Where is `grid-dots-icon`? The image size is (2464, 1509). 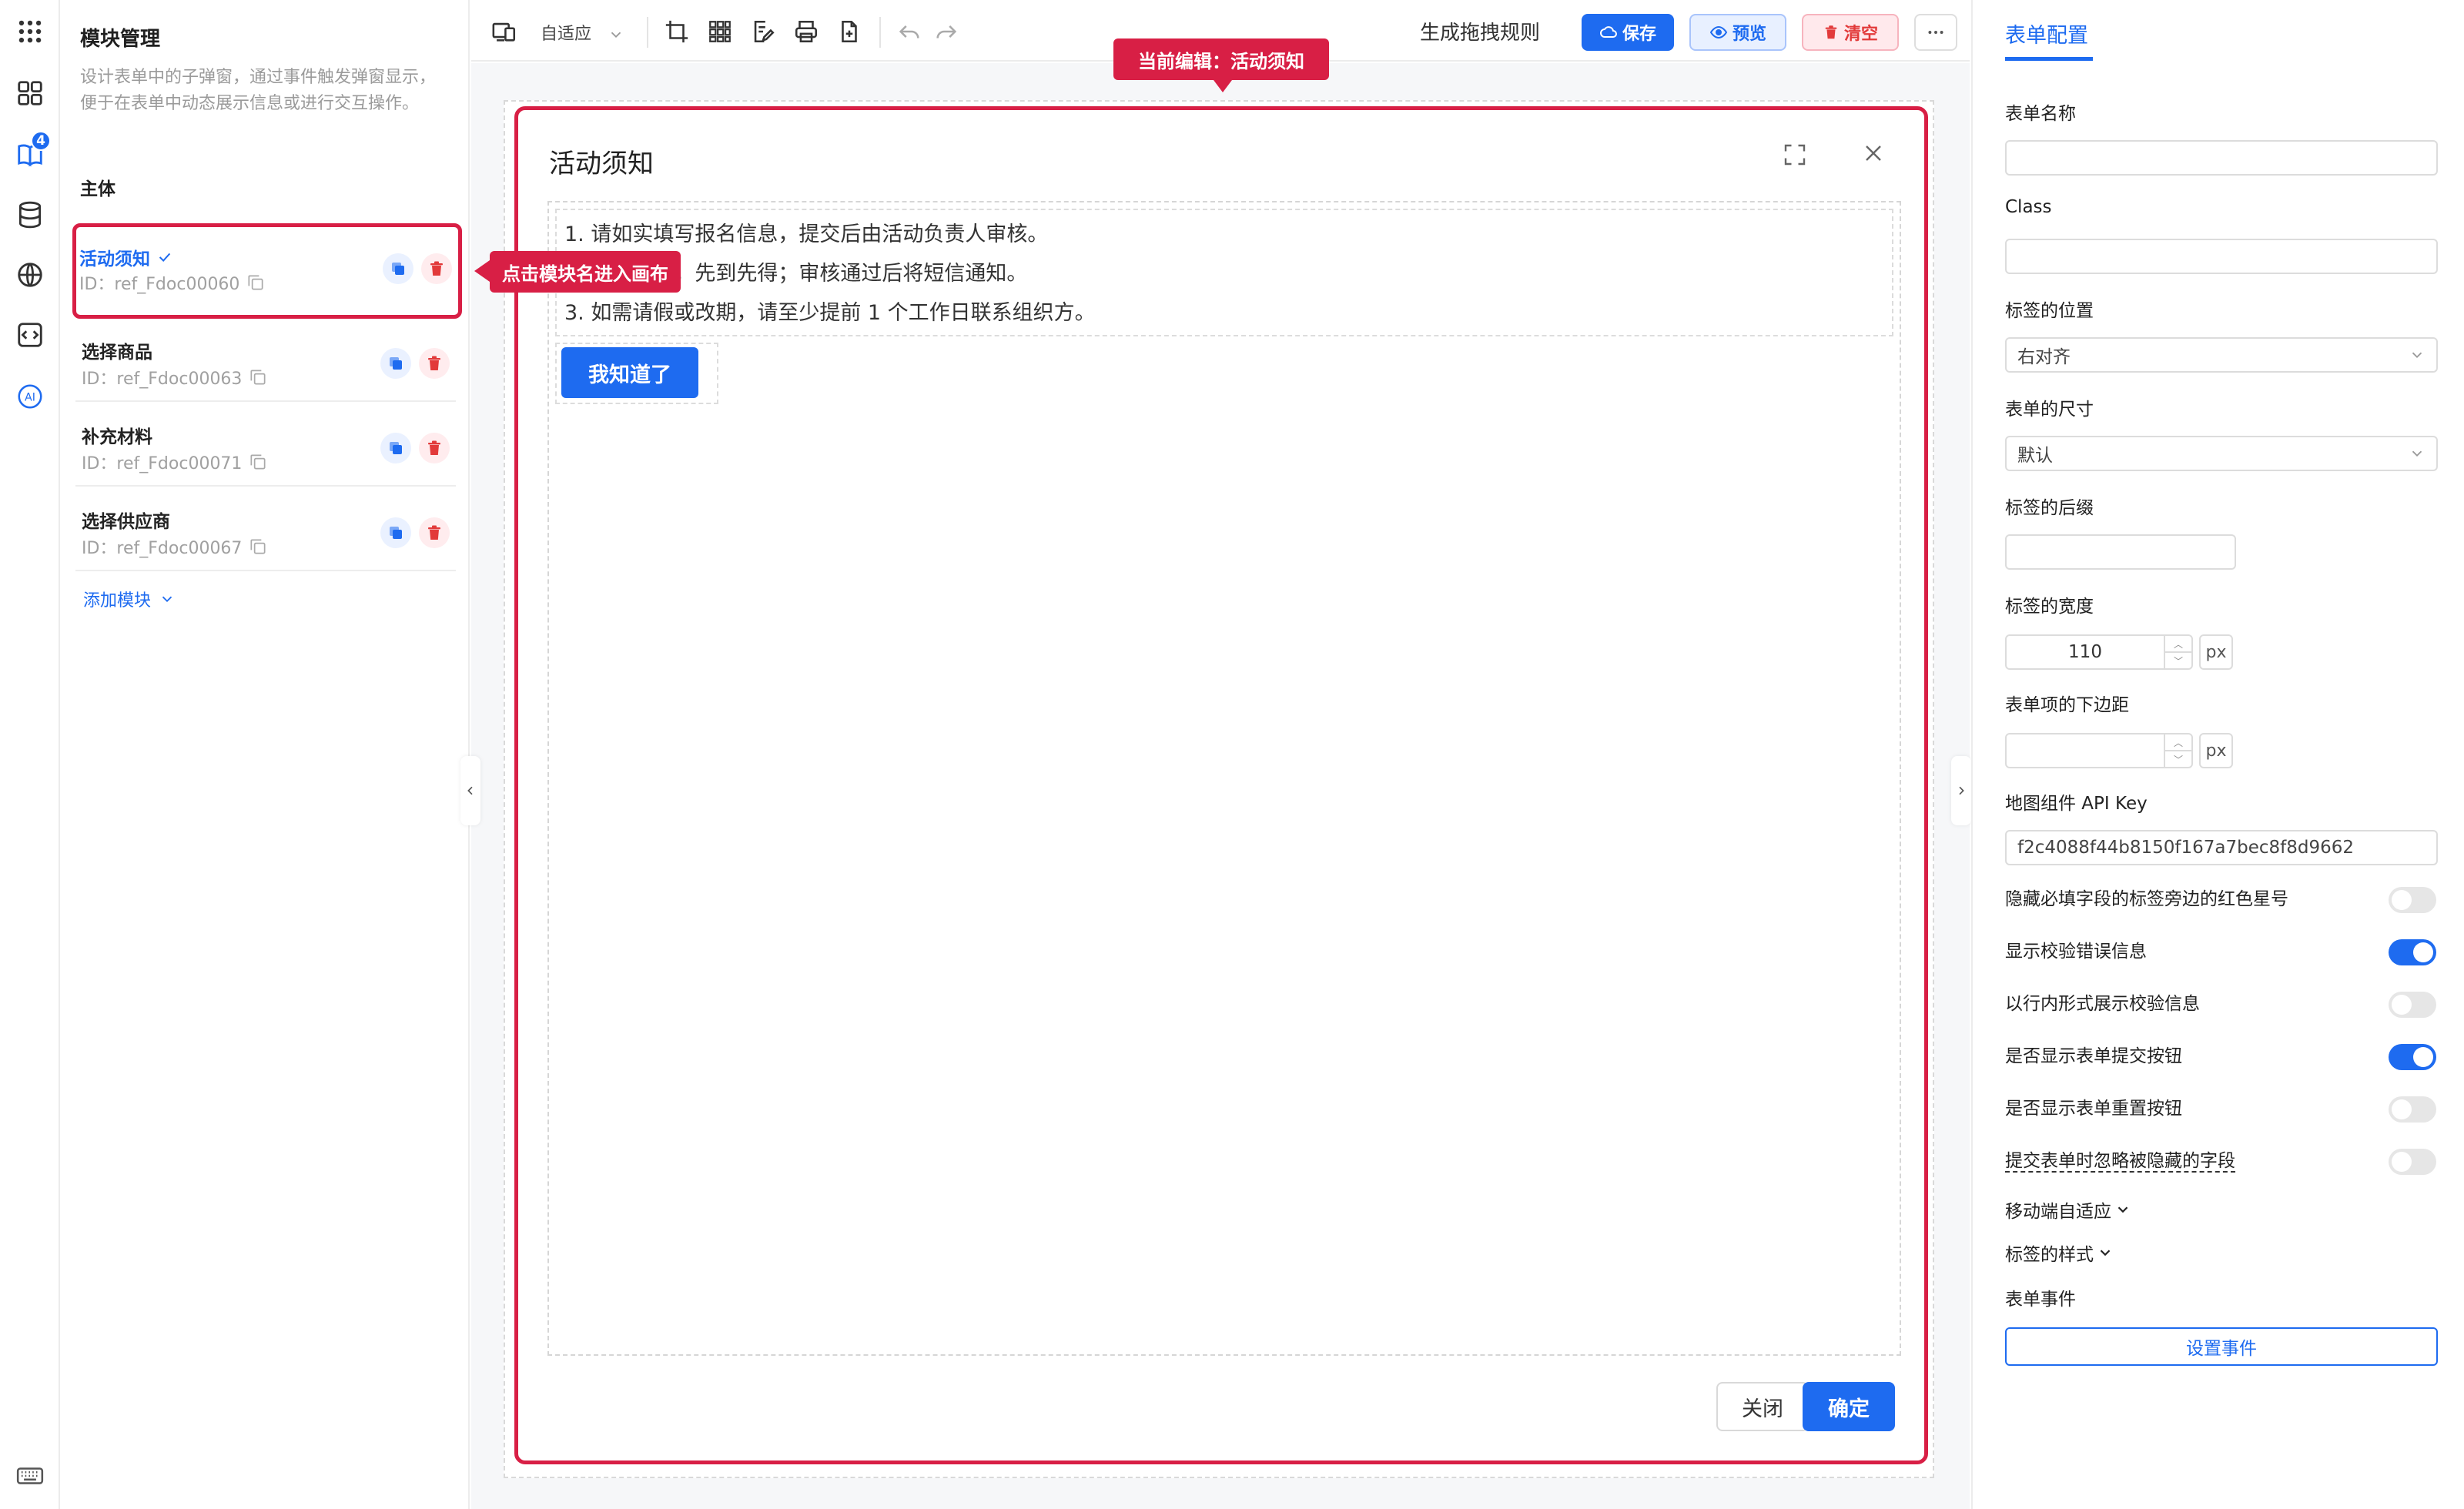 grid-dots-icon is located at coordinates (30, 31).